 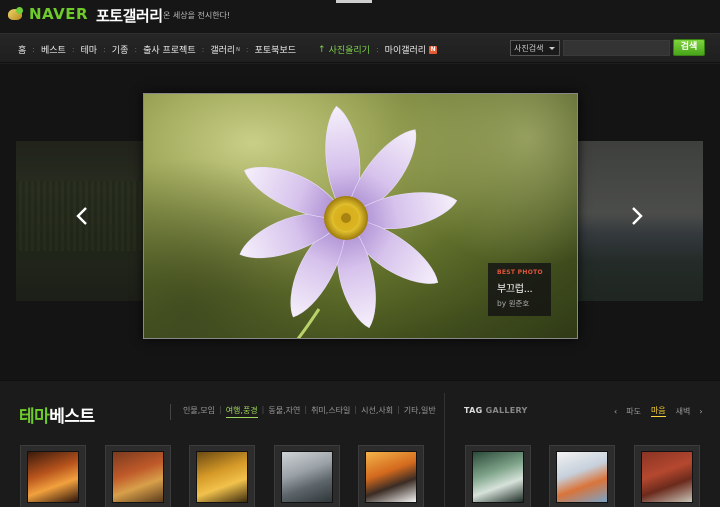 I want to click on tag-dawn: 새벽, so click(x=683, y=411).